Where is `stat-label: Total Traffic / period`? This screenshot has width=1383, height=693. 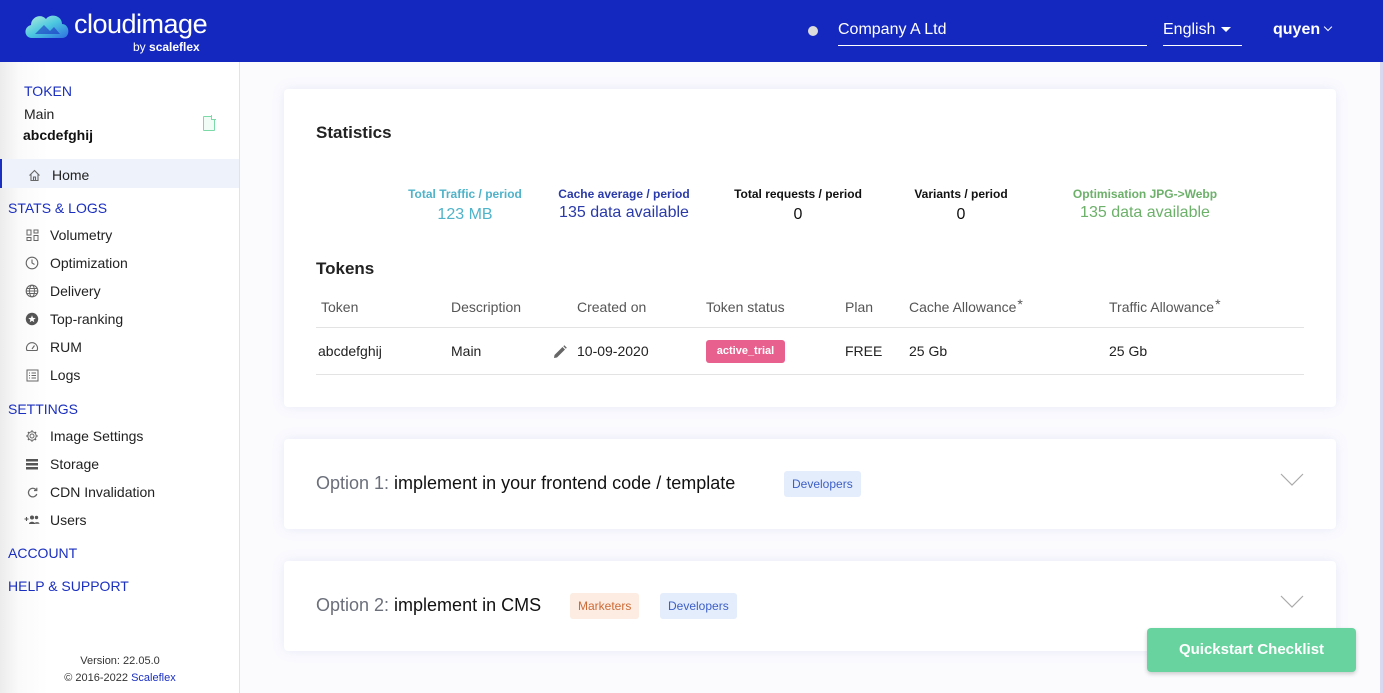
stat-label: Total Traffic / period is located at coordinates (465, 194).